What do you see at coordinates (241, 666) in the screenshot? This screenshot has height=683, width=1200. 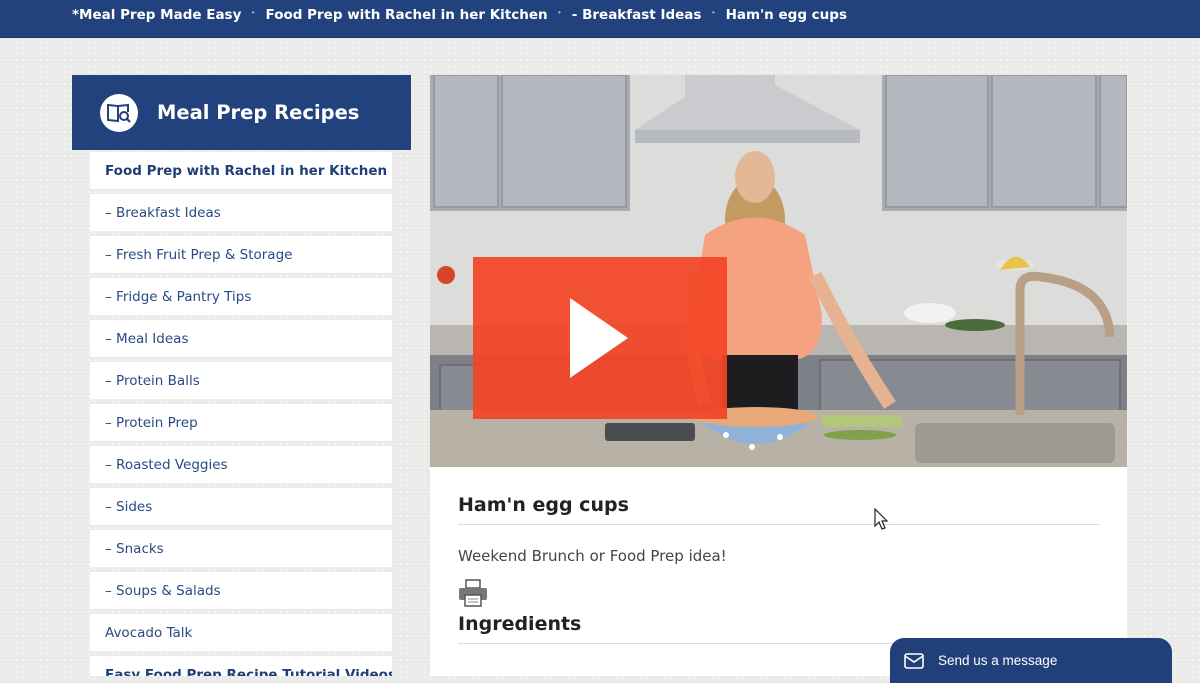 I see `sidebar-item-tutorial-videos: Easy Food Prep Recipe Tutorial Videos` at bounding box center [241, 666].